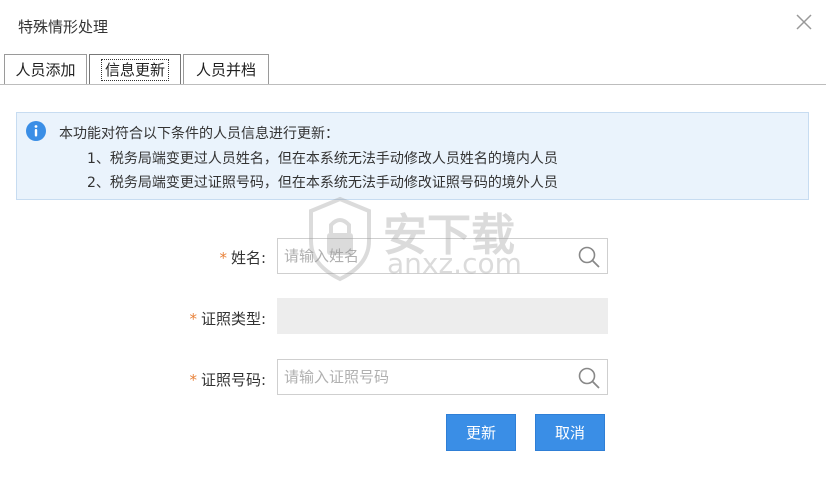 The height and width of the screenshot is (481, 826). What do you see at coordinates (424, 377) in the screenshot?
I see `id-number-input` at bounding box center [424, 377].